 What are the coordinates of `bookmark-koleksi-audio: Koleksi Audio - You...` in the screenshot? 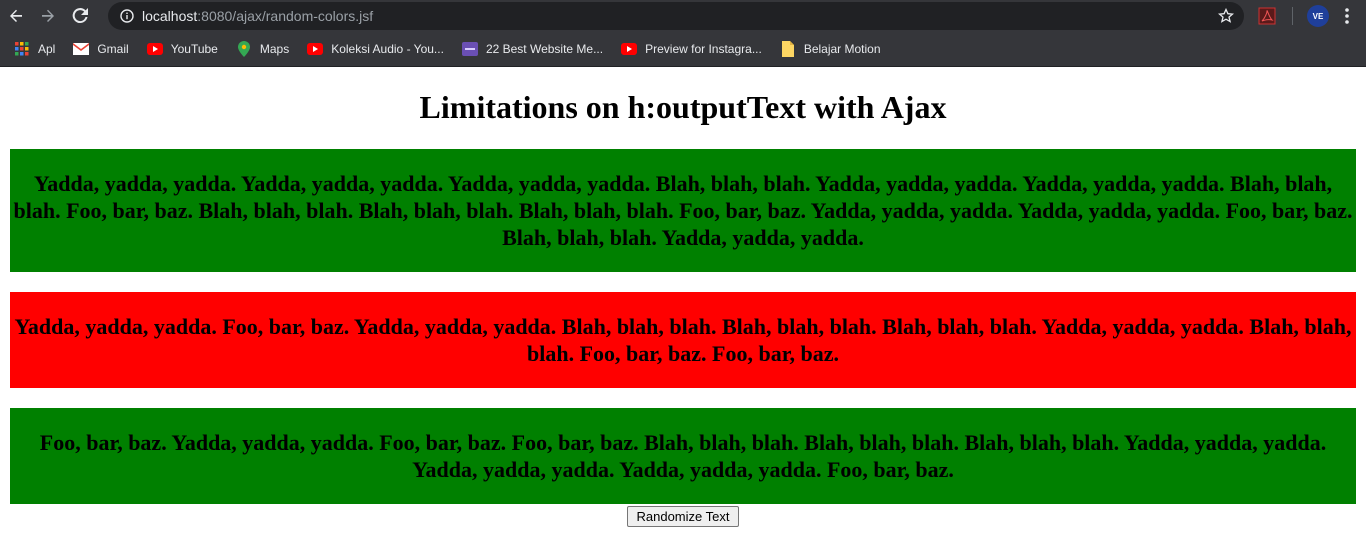 It's located at (375, 49).